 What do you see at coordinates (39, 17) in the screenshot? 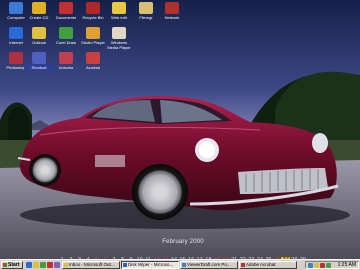
I see `desktop-icon-label: Create CD` at bounding box center [39, 17].